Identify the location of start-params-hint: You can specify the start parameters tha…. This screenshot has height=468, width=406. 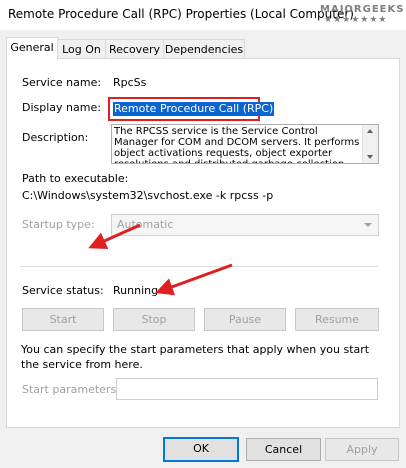
(195, 357).